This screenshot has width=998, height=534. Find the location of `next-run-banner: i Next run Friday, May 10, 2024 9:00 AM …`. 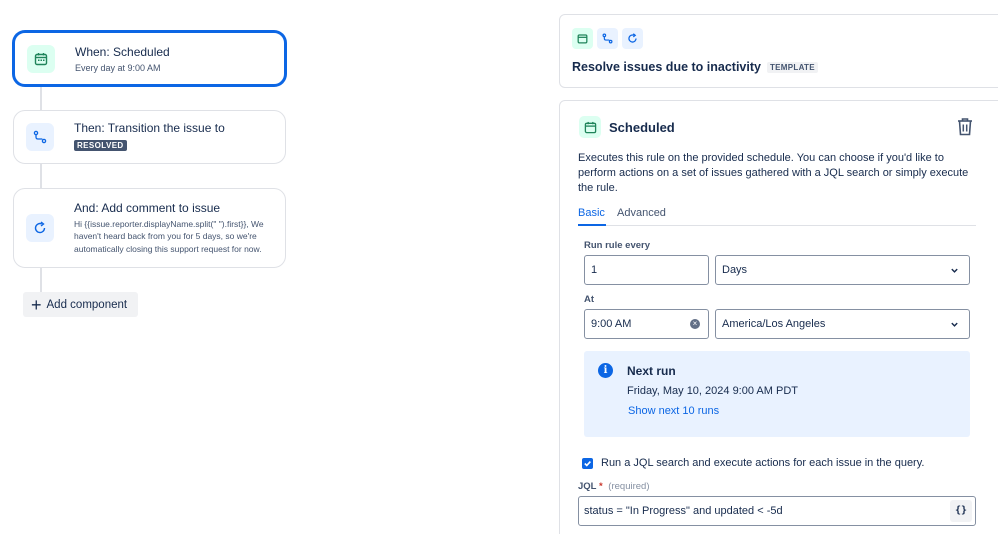

next-run-banner: i Next run Friday, May 10, 2024 9:00 AM … is located at coordinates (777, 394).